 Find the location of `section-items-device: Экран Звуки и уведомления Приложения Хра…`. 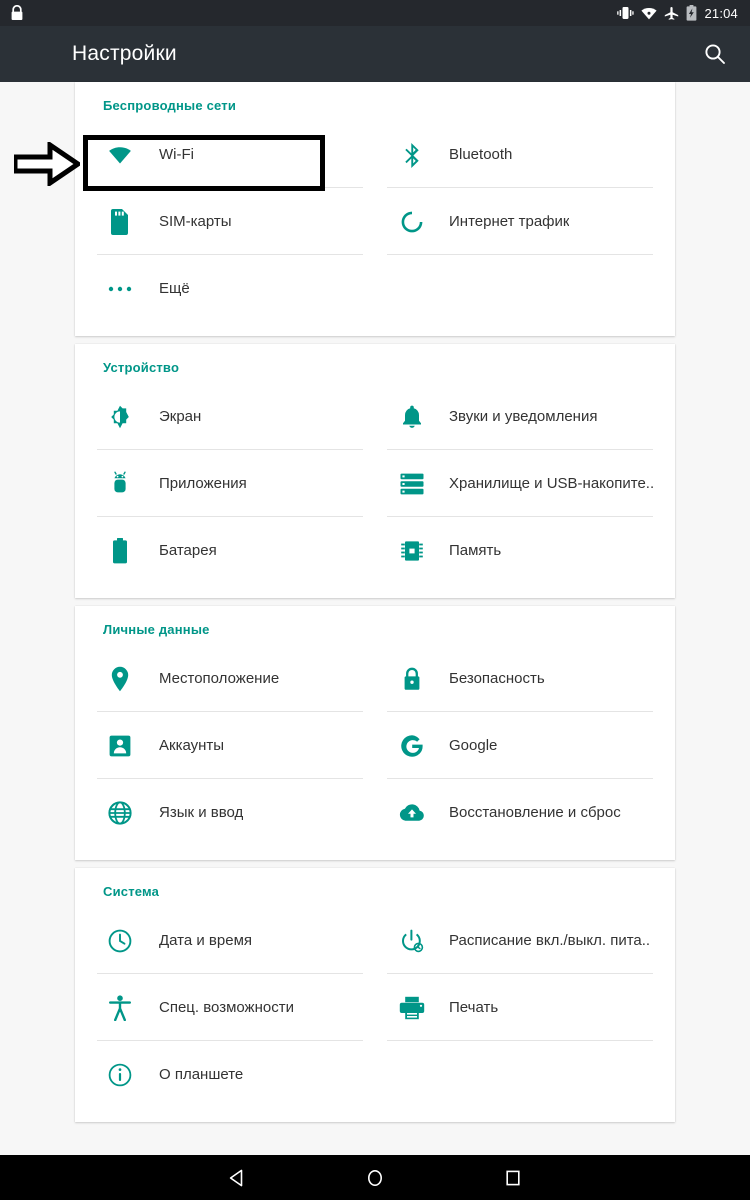

section-items-device: Экран Звуки и уведомления Приложения Хра… is located at coordinates (375, 490).